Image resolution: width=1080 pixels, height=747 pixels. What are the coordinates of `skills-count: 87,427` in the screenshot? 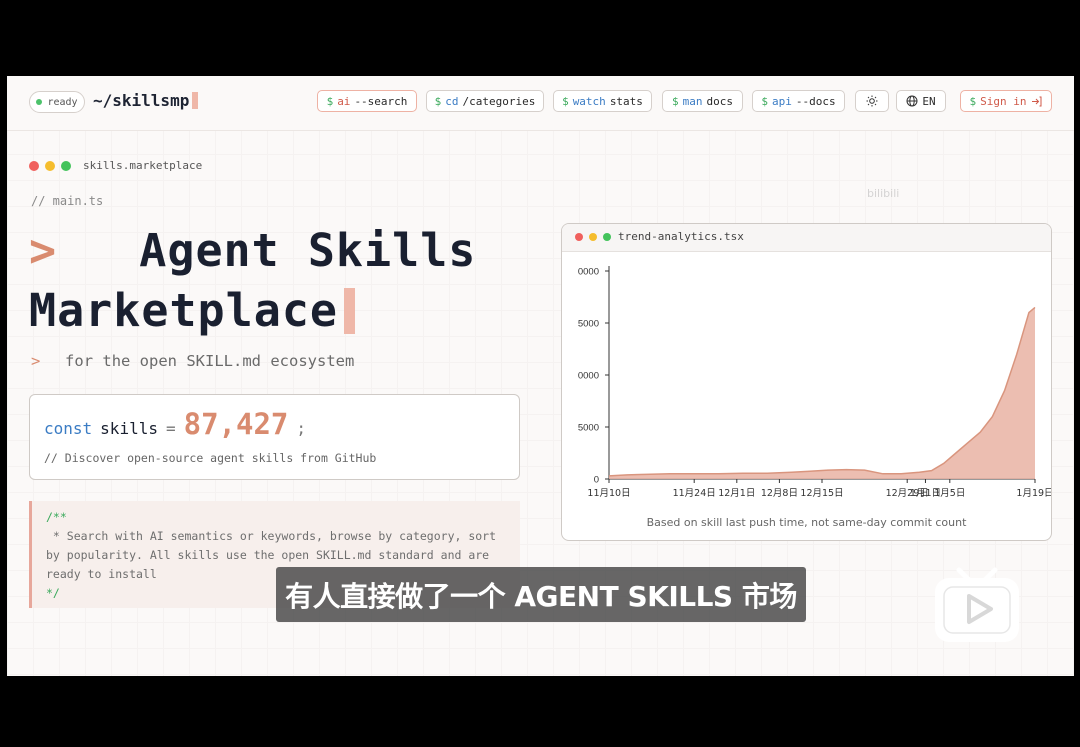 It's located at (236, 424).